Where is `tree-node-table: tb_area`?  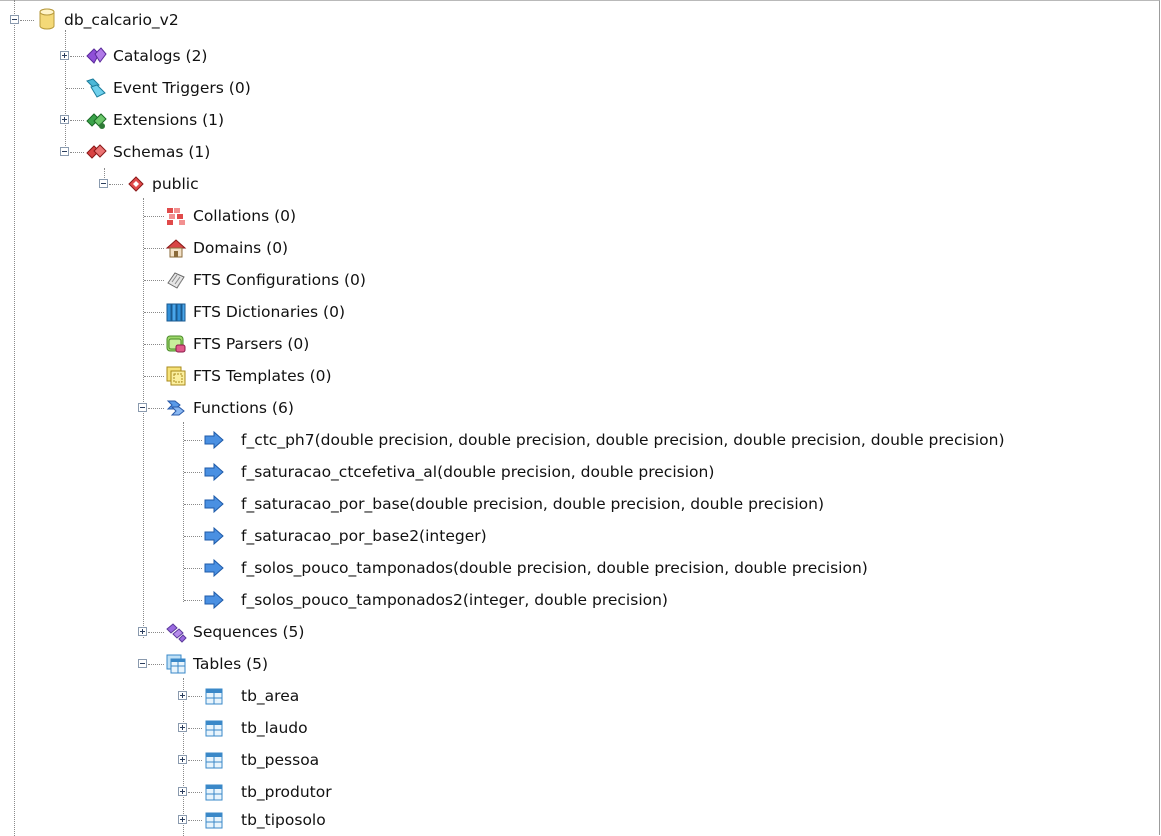 tree-node-table: tb_area is located at coordinates (250, 696).